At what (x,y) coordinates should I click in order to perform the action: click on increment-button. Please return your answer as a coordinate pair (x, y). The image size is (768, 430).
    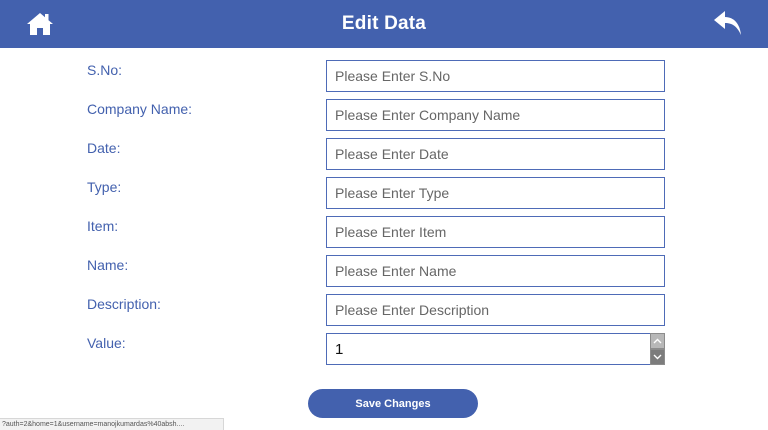
    Looking at the image, I should click on (657, 341).